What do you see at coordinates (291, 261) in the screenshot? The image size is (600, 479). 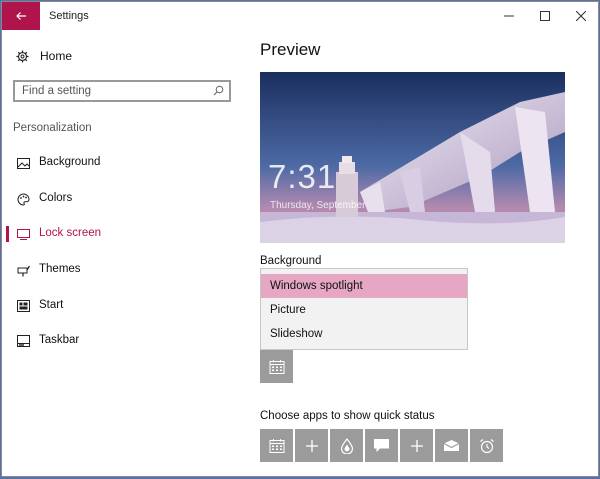 I see `background-label: Background` at bounding box center [291, 261].